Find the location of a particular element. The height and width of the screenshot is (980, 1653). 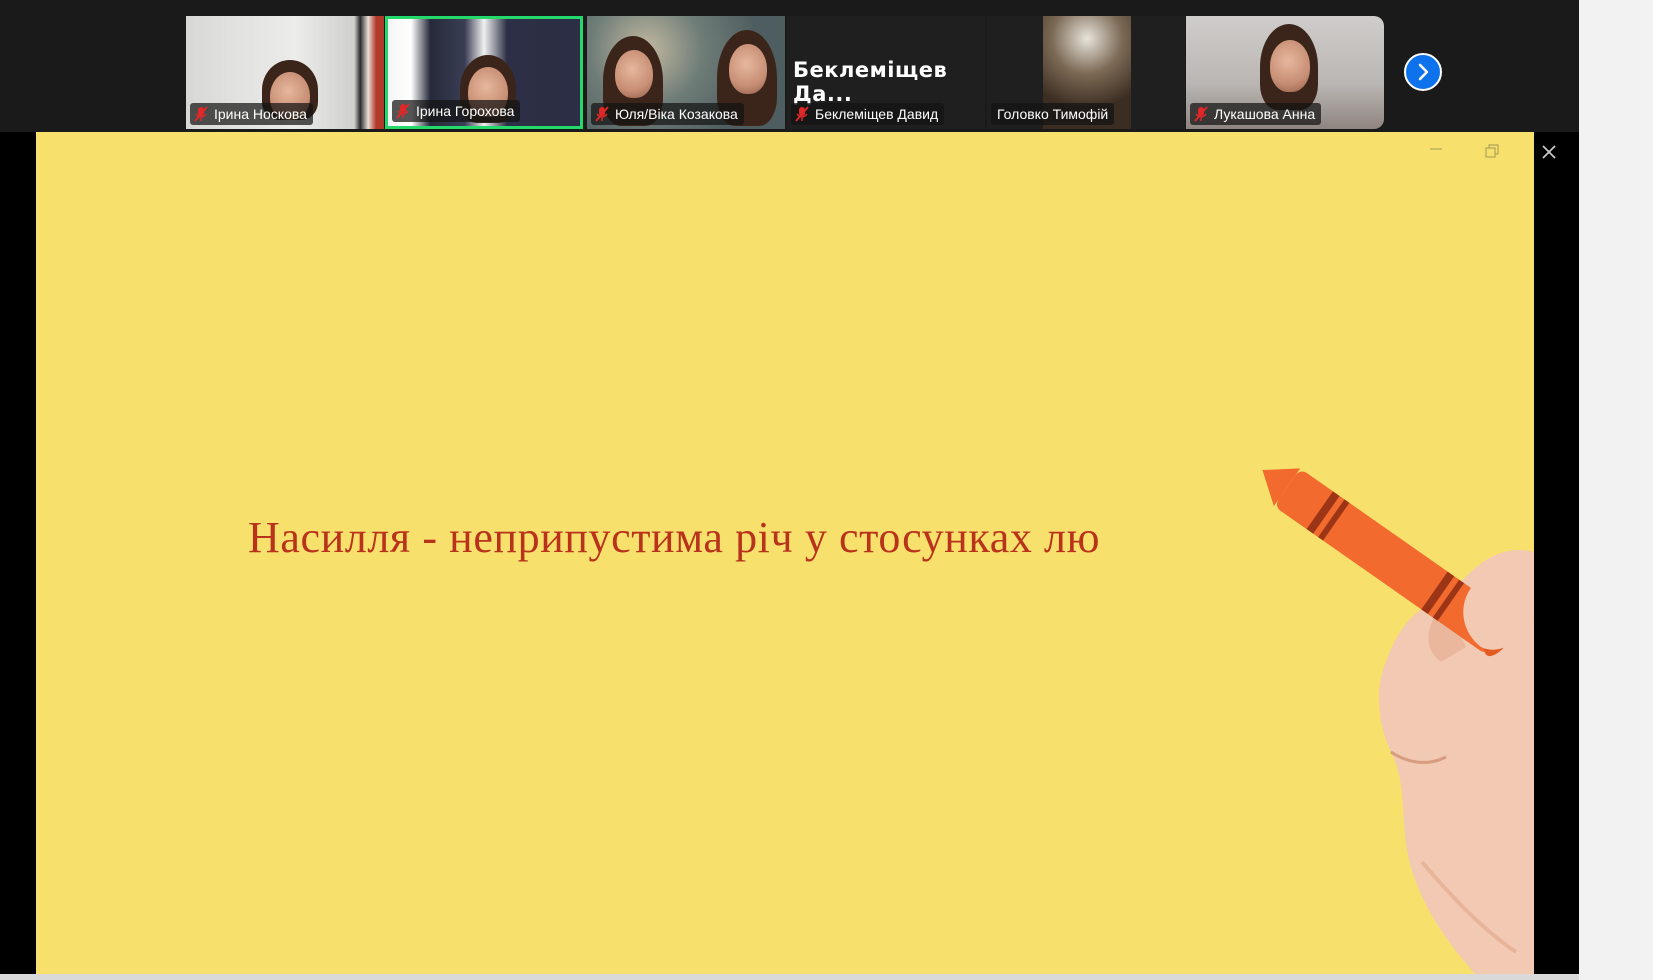

participant-tile: Ірина Носкова is located at coordinates (285, 72).